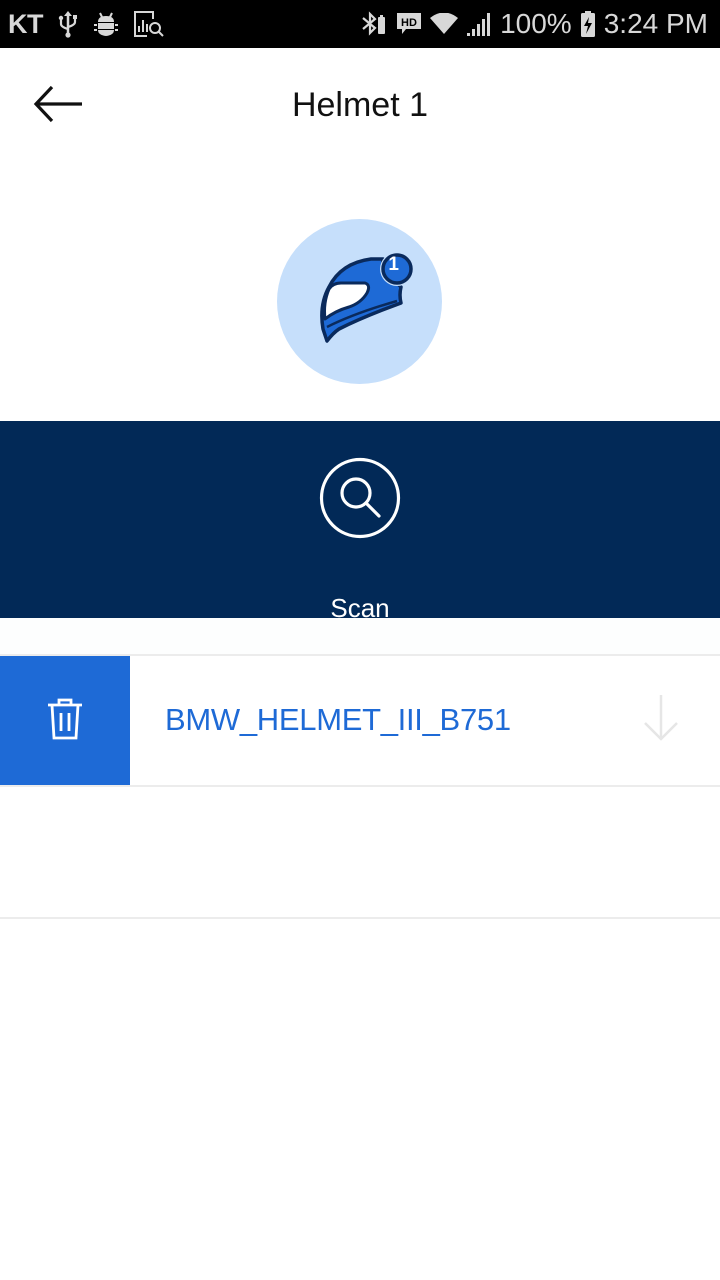  I want to click on signal-icon, so click(479, 24).